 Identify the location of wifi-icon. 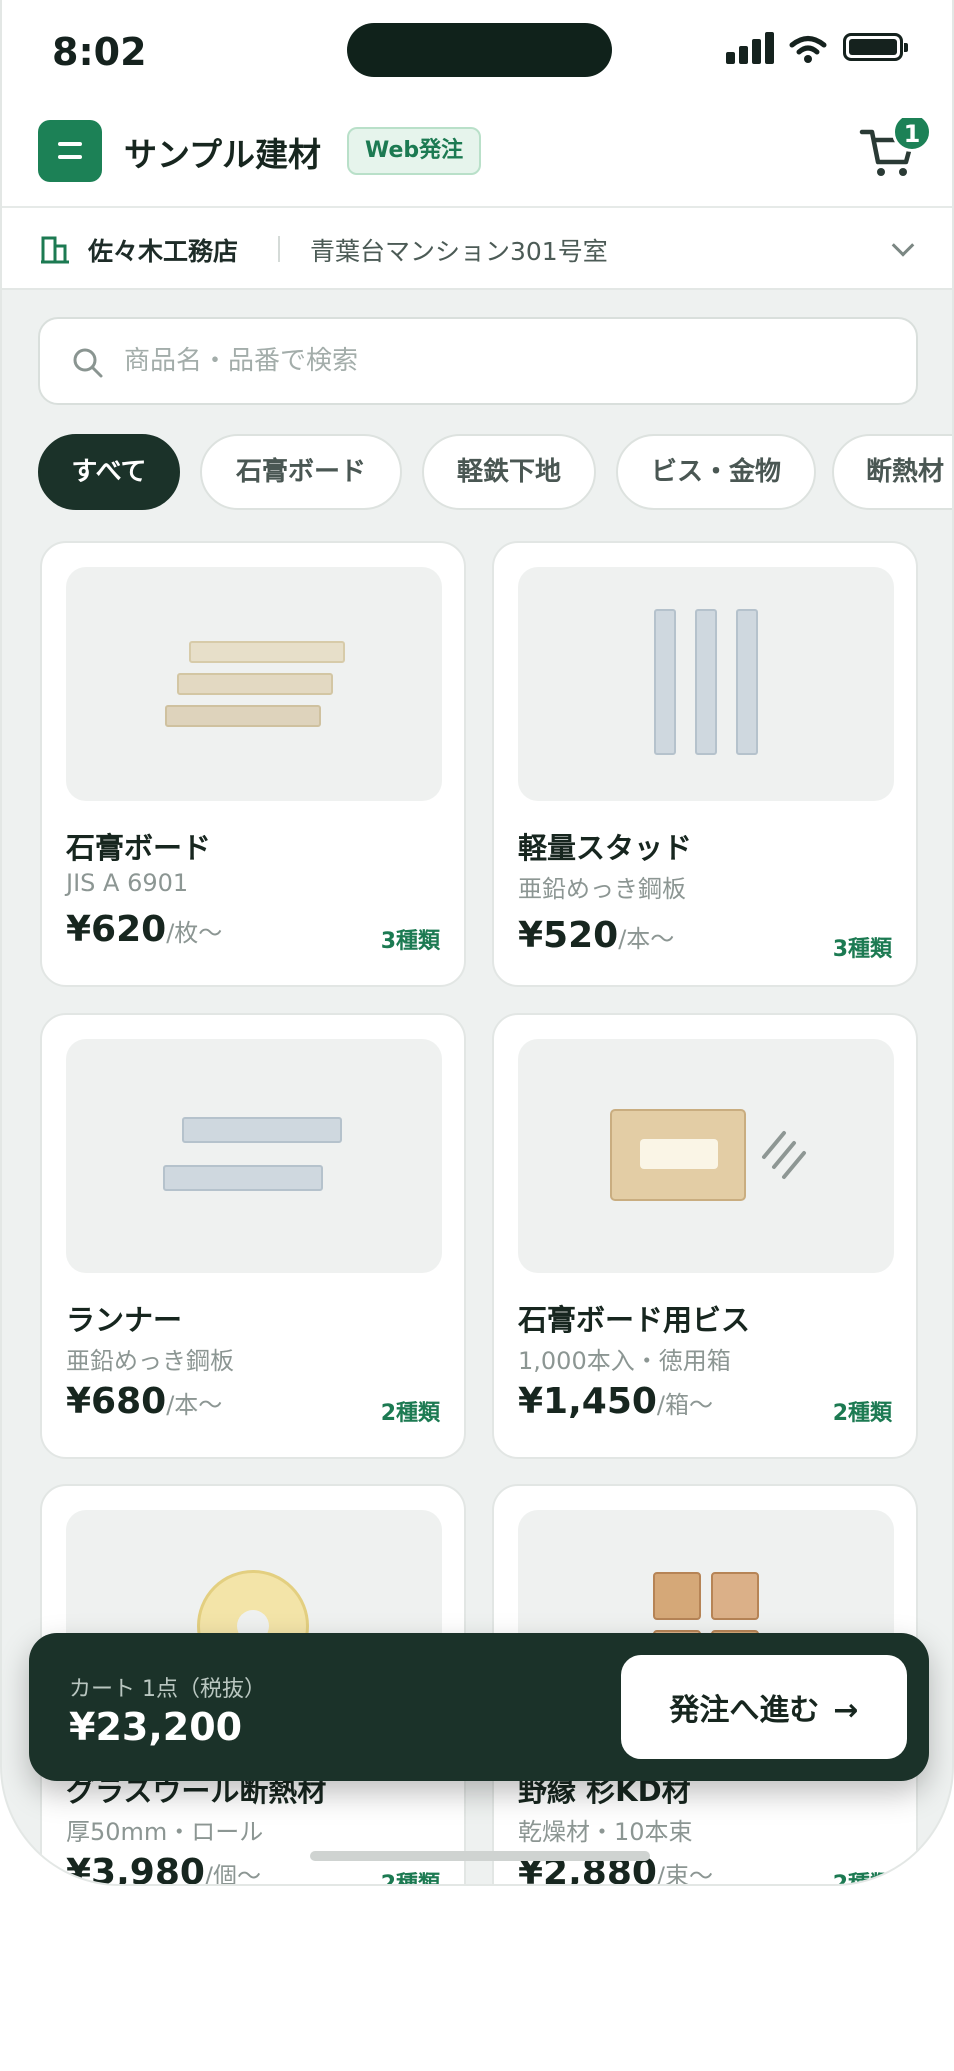
(808, 49).